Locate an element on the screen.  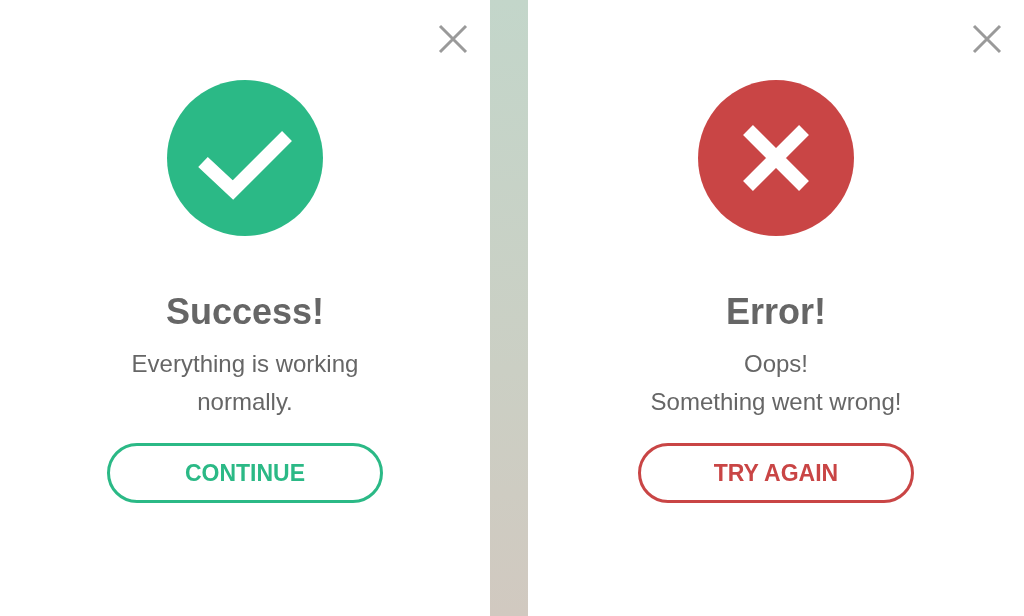
continue-button: CONTINUE is located at coordinates (245, 473).